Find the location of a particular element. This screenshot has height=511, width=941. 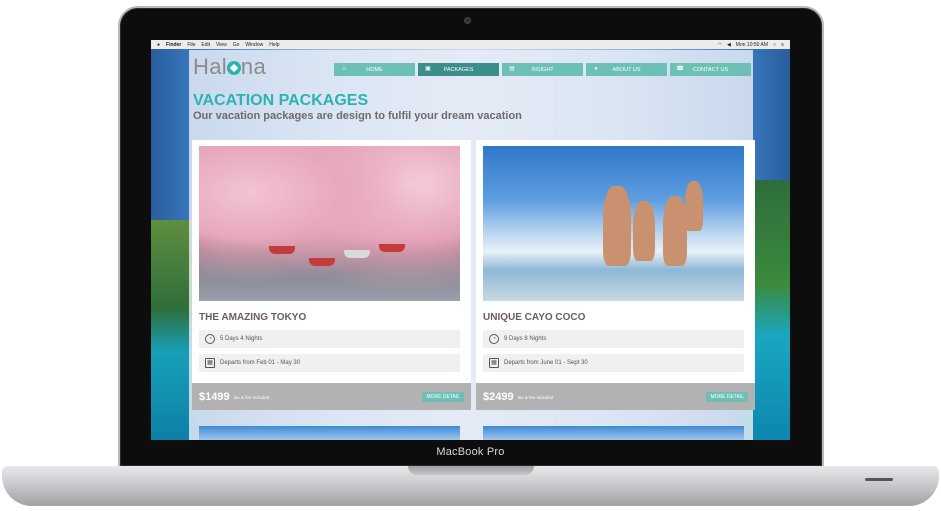

page-title: VACATION PACKAGES is located at coordinates (281, 100).